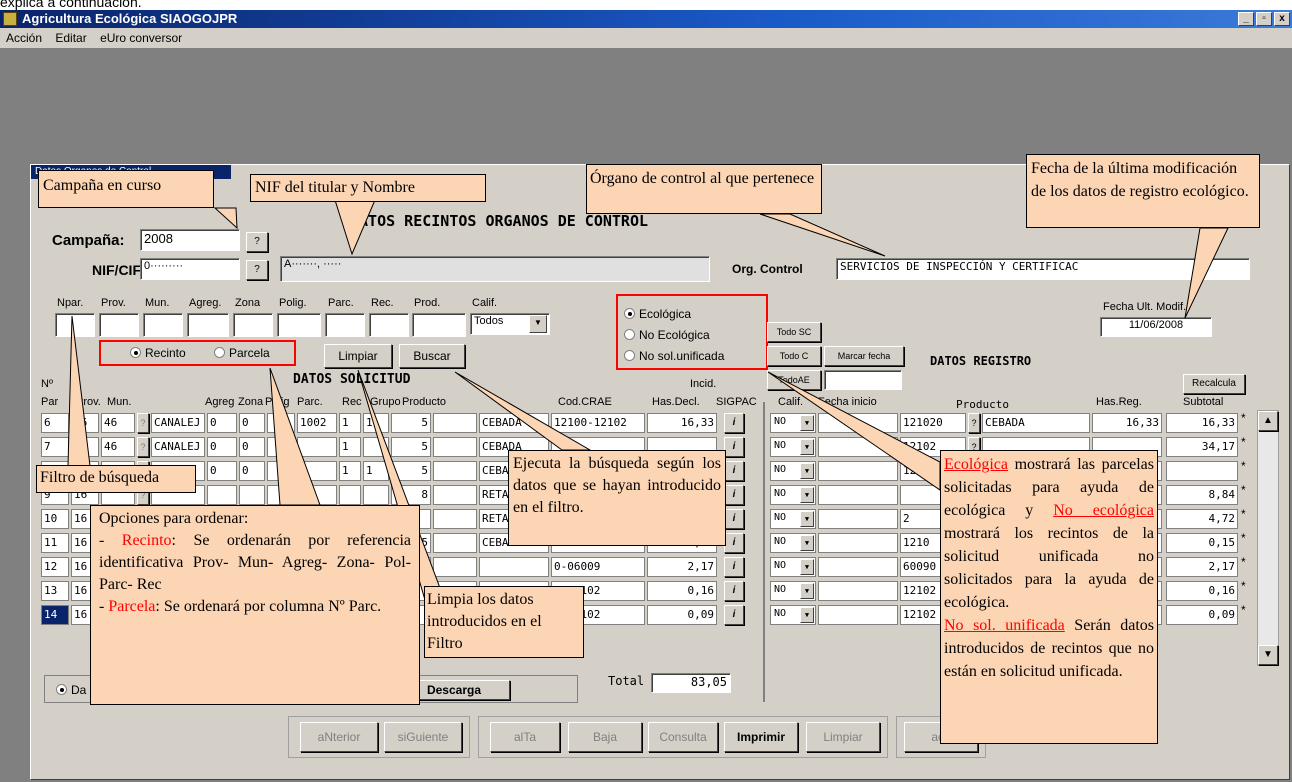 This screenshot has height=782, width=1292. Describe the element at coordinates (355, 227) in the screenshot. I see `pointer-nif` at that location.